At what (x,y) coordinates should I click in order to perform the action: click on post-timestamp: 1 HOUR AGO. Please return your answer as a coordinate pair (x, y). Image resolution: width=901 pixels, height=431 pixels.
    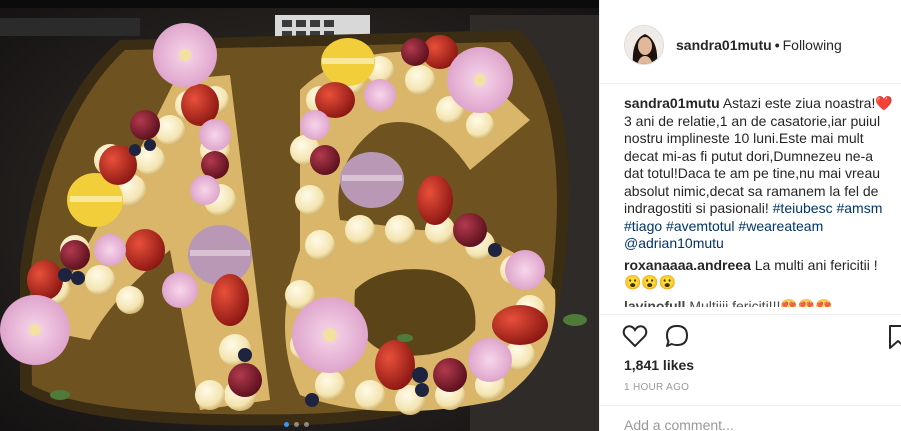
    Looking at the image, I should click on (656, 387).